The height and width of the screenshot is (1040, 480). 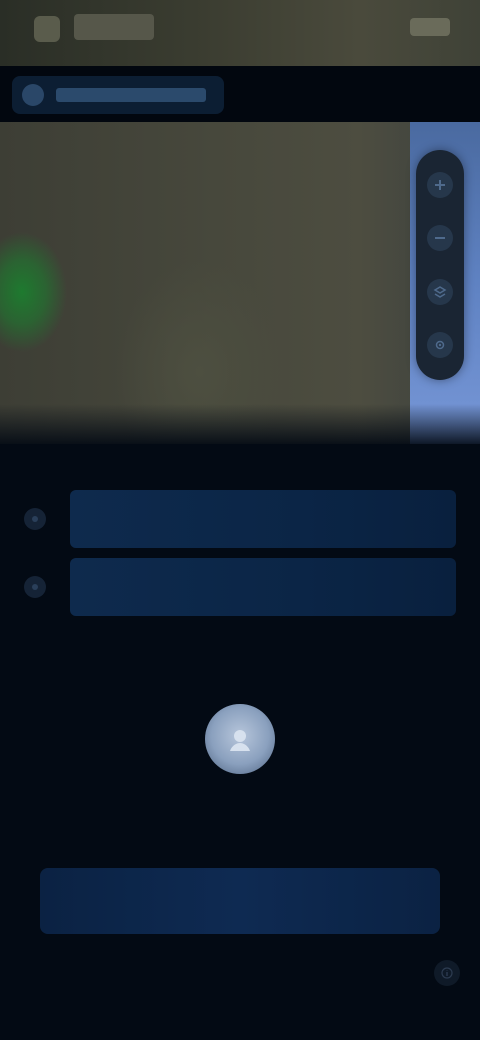 What do you see at coordinates (35, 519) in the screenshot?
I see `origin-marker-icon` at bounding box center [35, 519].